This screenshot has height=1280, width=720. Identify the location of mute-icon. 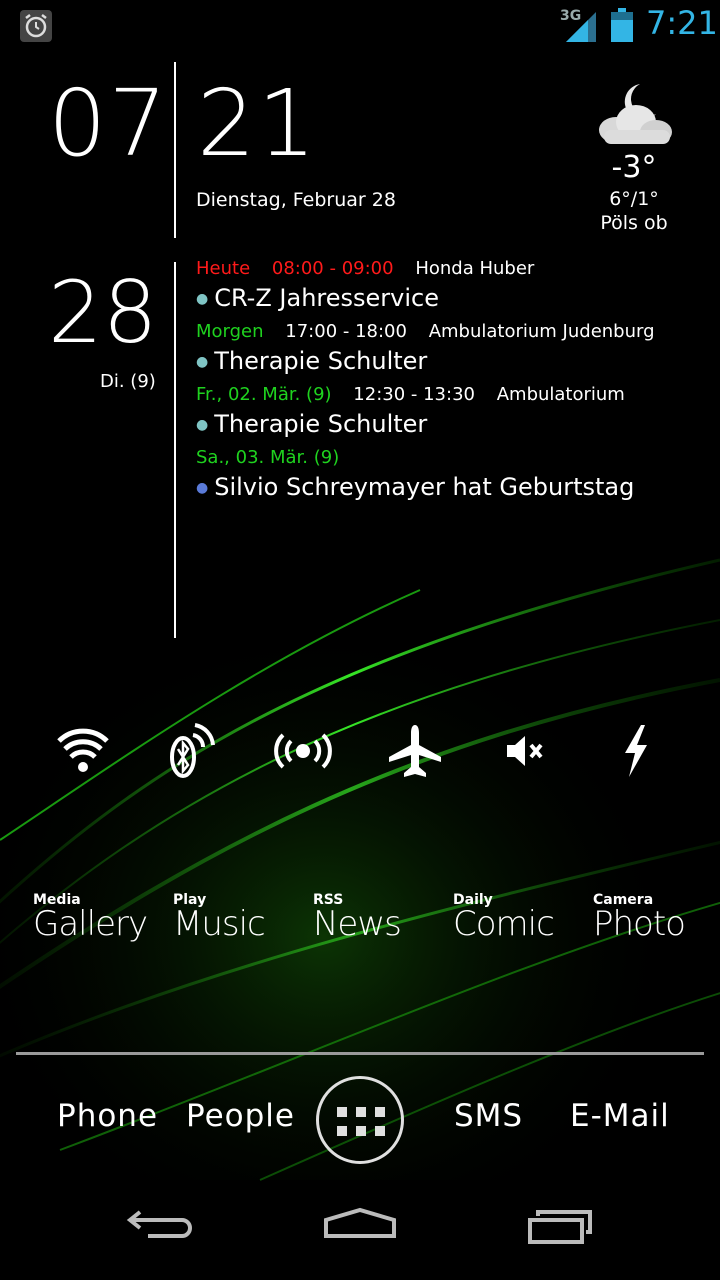
(525, 751).